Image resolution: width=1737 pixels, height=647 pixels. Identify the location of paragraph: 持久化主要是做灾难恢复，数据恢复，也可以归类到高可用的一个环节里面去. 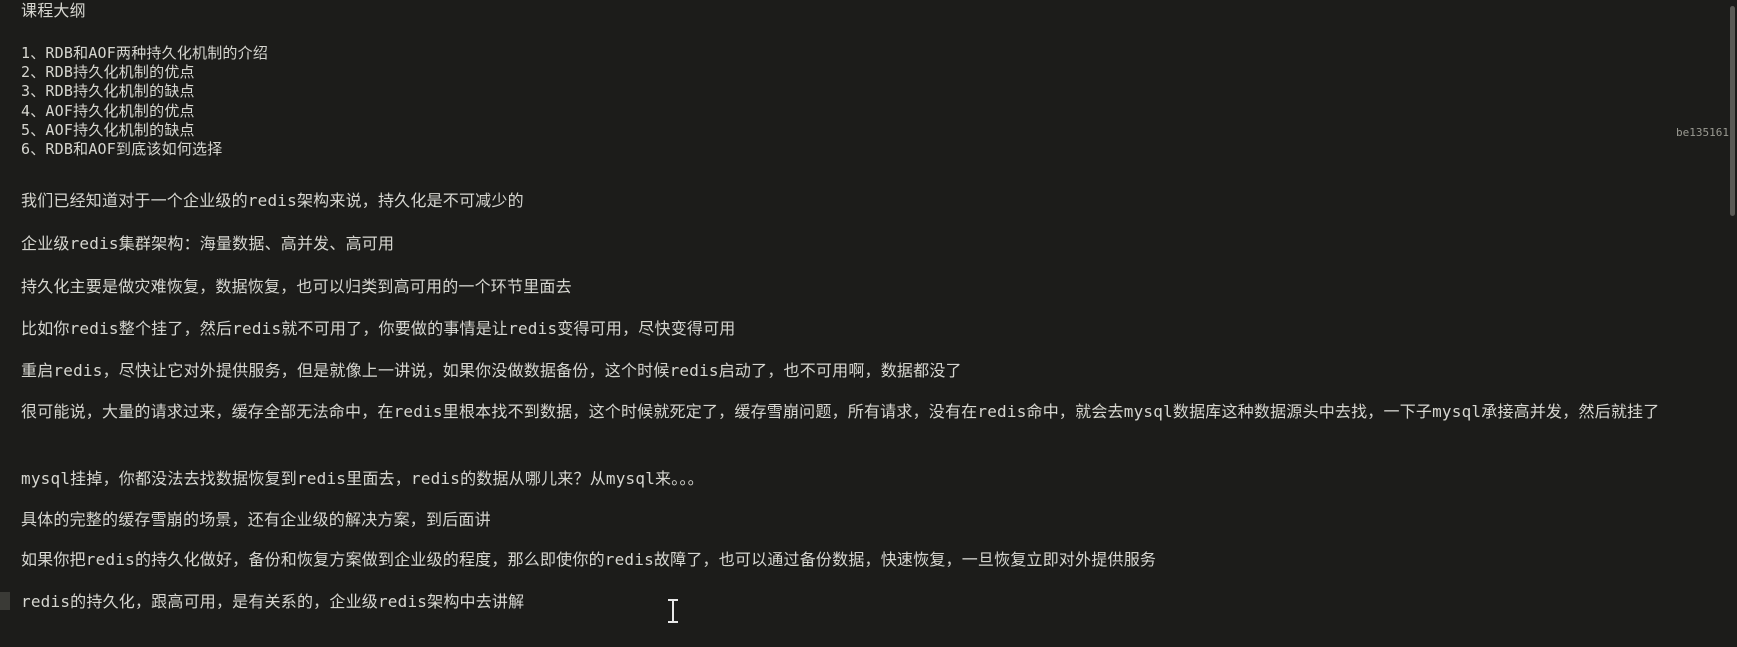
(296, 286).